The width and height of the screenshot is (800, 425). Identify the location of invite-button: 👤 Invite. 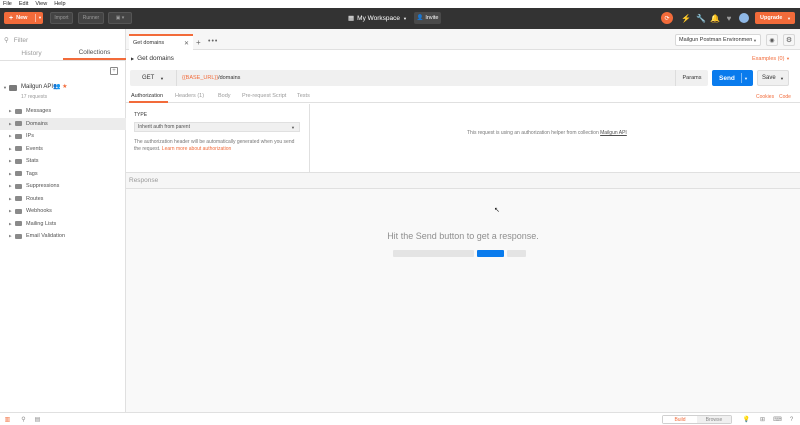
(427, 18).